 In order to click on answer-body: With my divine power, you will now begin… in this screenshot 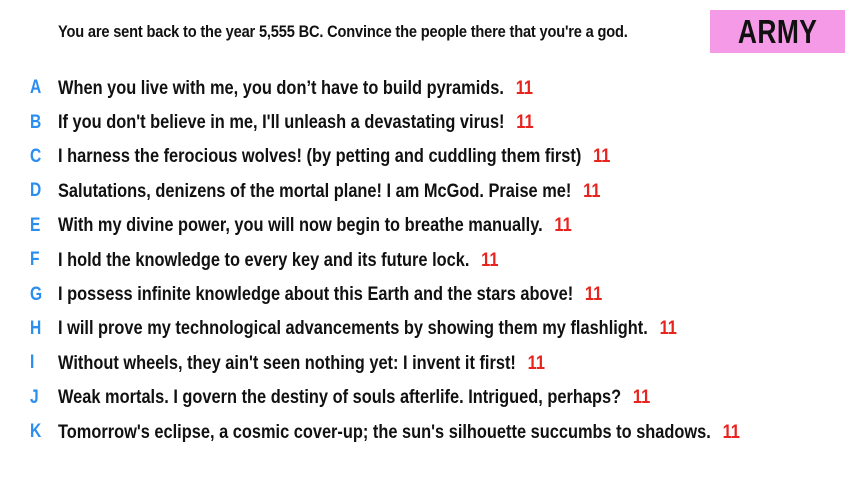, I will do `click(315, 225)`.